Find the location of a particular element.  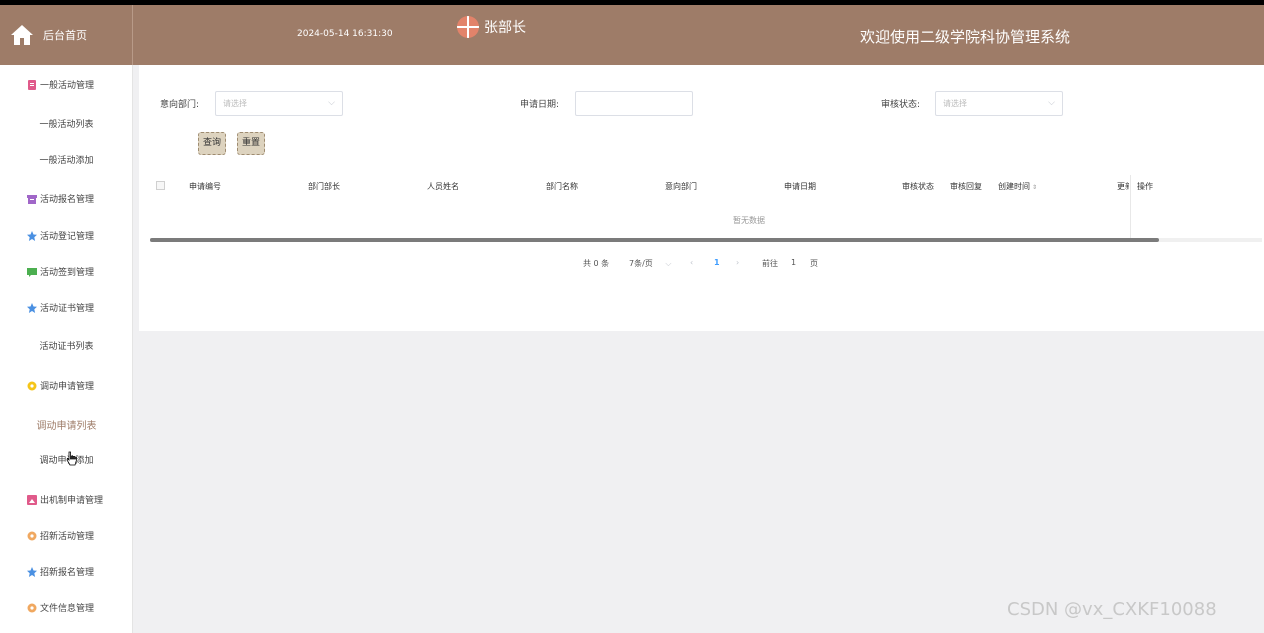

reset-button: 重置 is located at coordinates (251, 143).